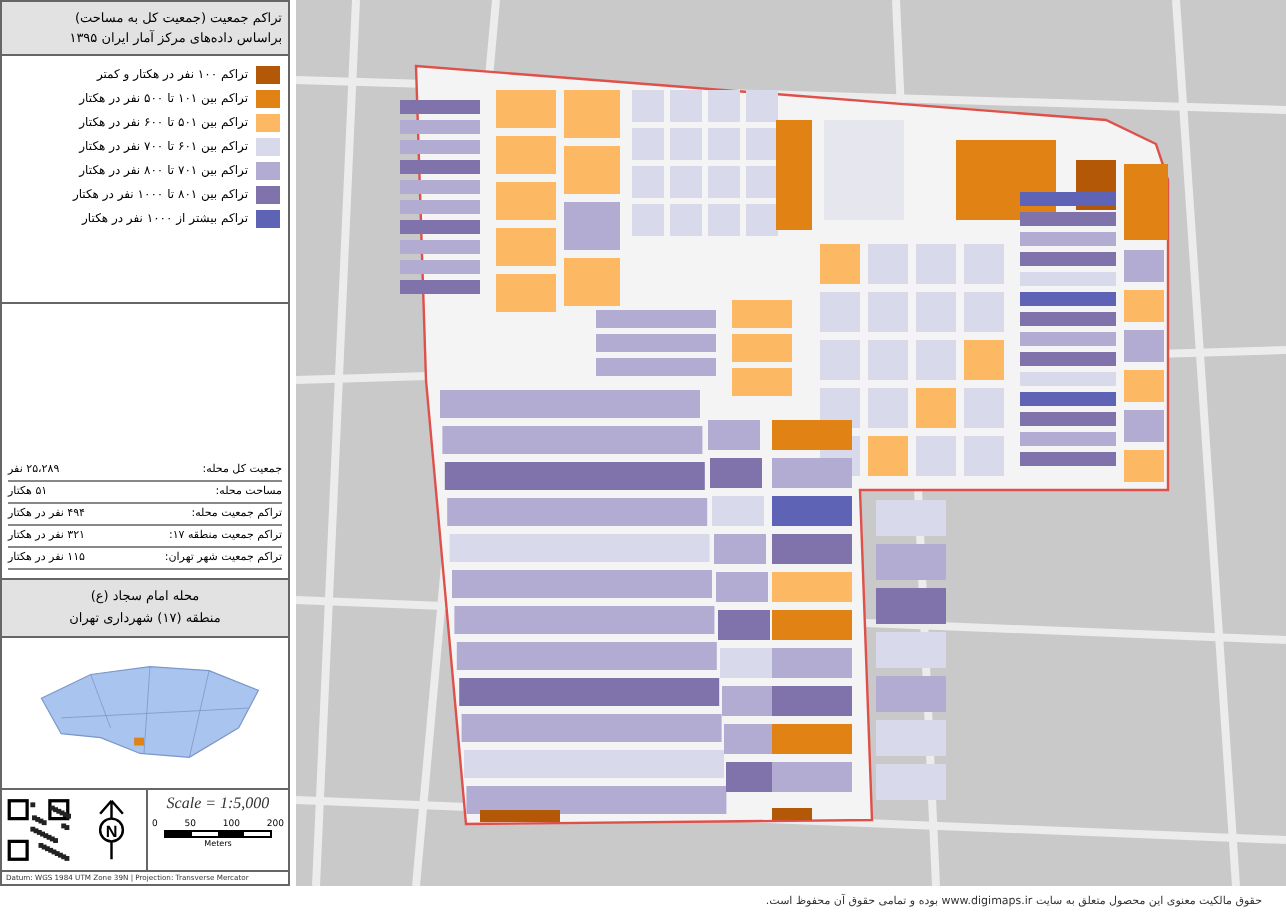 The image size is (1286, 922). Describe the element at coordinates (218, 834) in the screenshot. I see `scale-bar` at that location.